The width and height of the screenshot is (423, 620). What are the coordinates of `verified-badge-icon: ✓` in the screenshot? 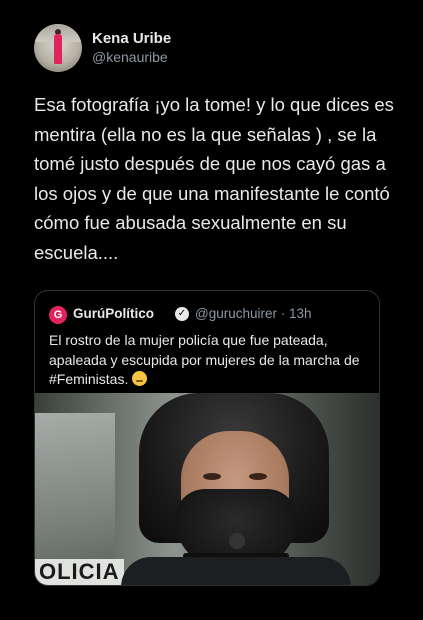 It's located at (182, 314).